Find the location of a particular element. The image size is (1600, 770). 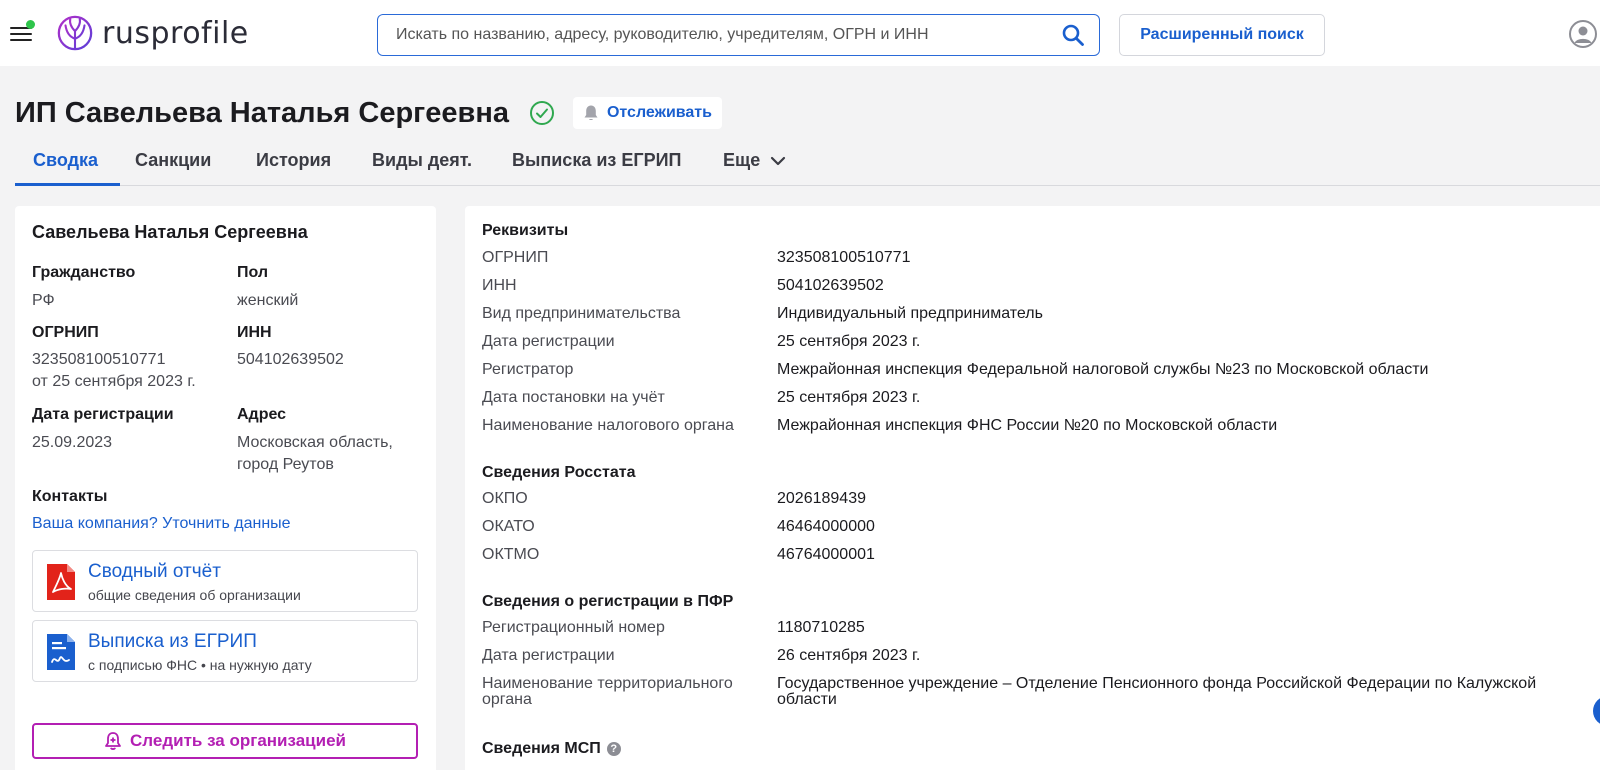

rosstat-value: 2026189439 is located at coordinates (821, 498).